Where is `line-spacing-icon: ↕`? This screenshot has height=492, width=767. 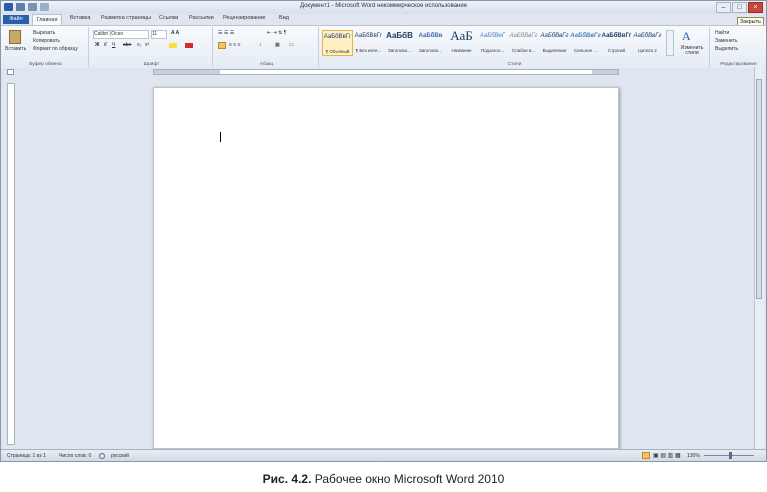 line-spacing-icon: ↕ is located at coordinates (260, 45).